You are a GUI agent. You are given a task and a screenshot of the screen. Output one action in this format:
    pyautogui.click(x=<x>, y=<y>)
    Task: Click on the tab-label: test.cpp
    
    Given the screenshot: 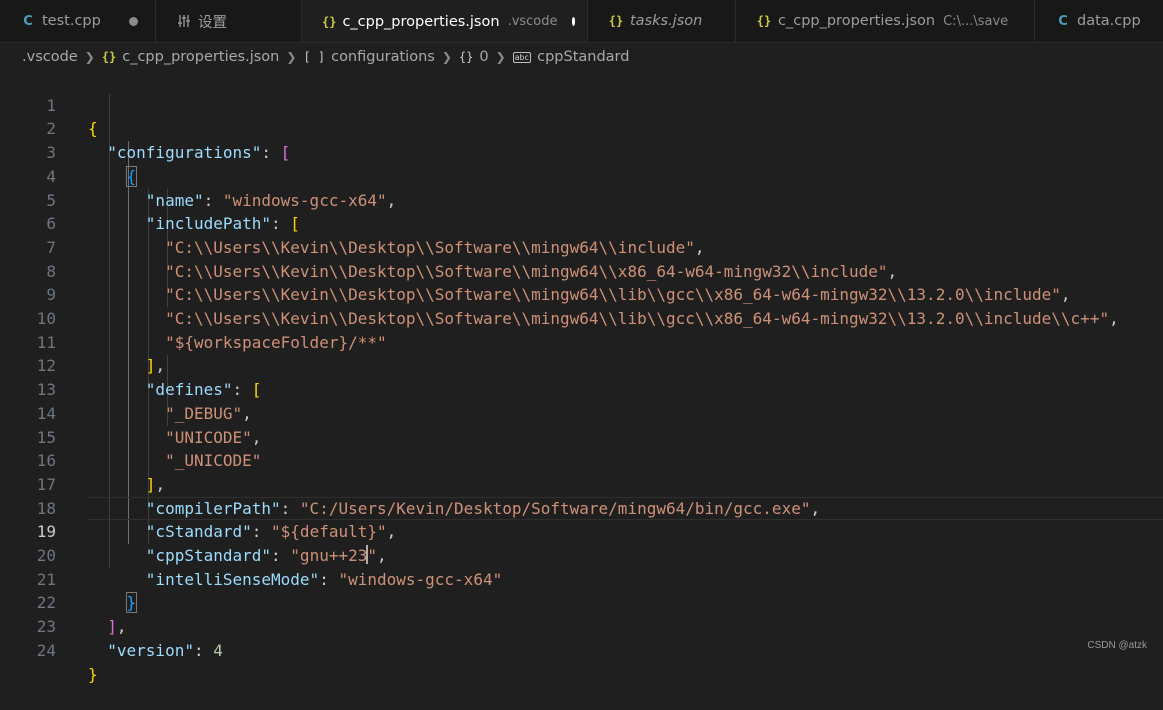 What is the action you would take?
    pyautogui.click(x=71, y=21)
    